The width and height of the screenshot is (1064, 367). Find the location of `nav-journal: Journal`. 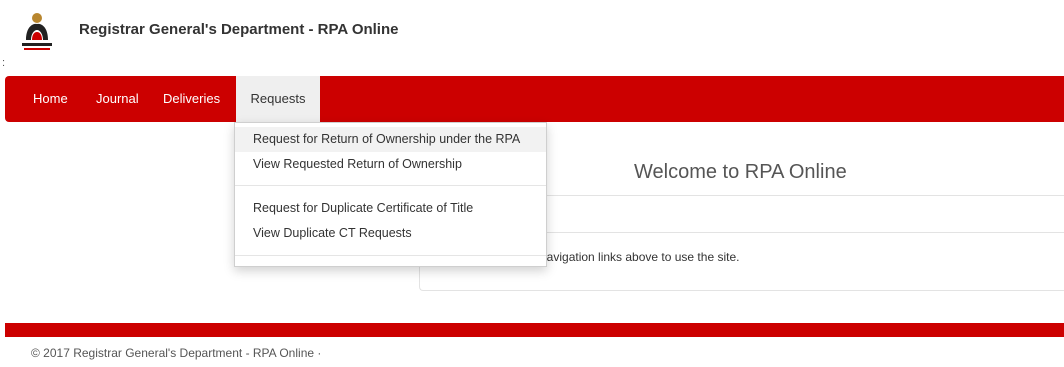

nav-journal: Journal is located at coordinates (117, 99).